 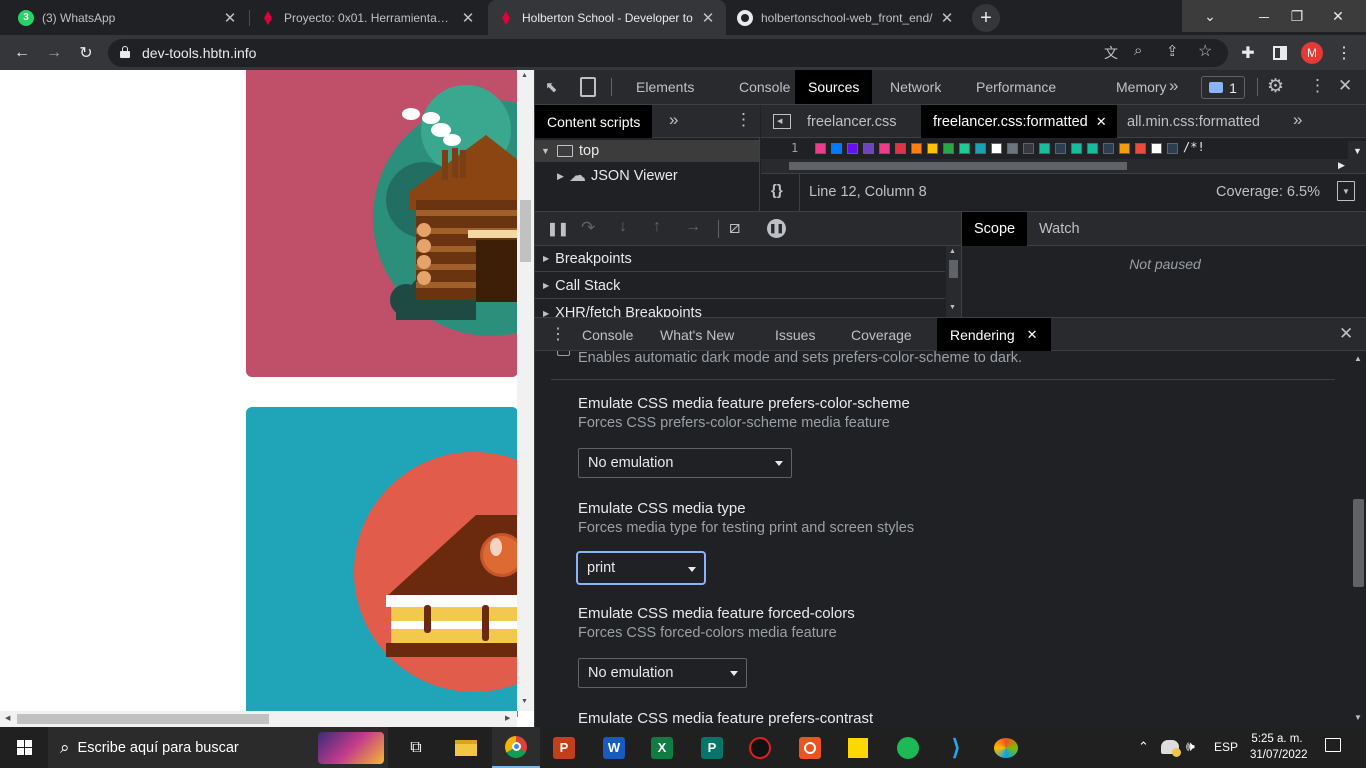 I want to click on forced-colors-select: No emulation, so click(x=662, y=673).